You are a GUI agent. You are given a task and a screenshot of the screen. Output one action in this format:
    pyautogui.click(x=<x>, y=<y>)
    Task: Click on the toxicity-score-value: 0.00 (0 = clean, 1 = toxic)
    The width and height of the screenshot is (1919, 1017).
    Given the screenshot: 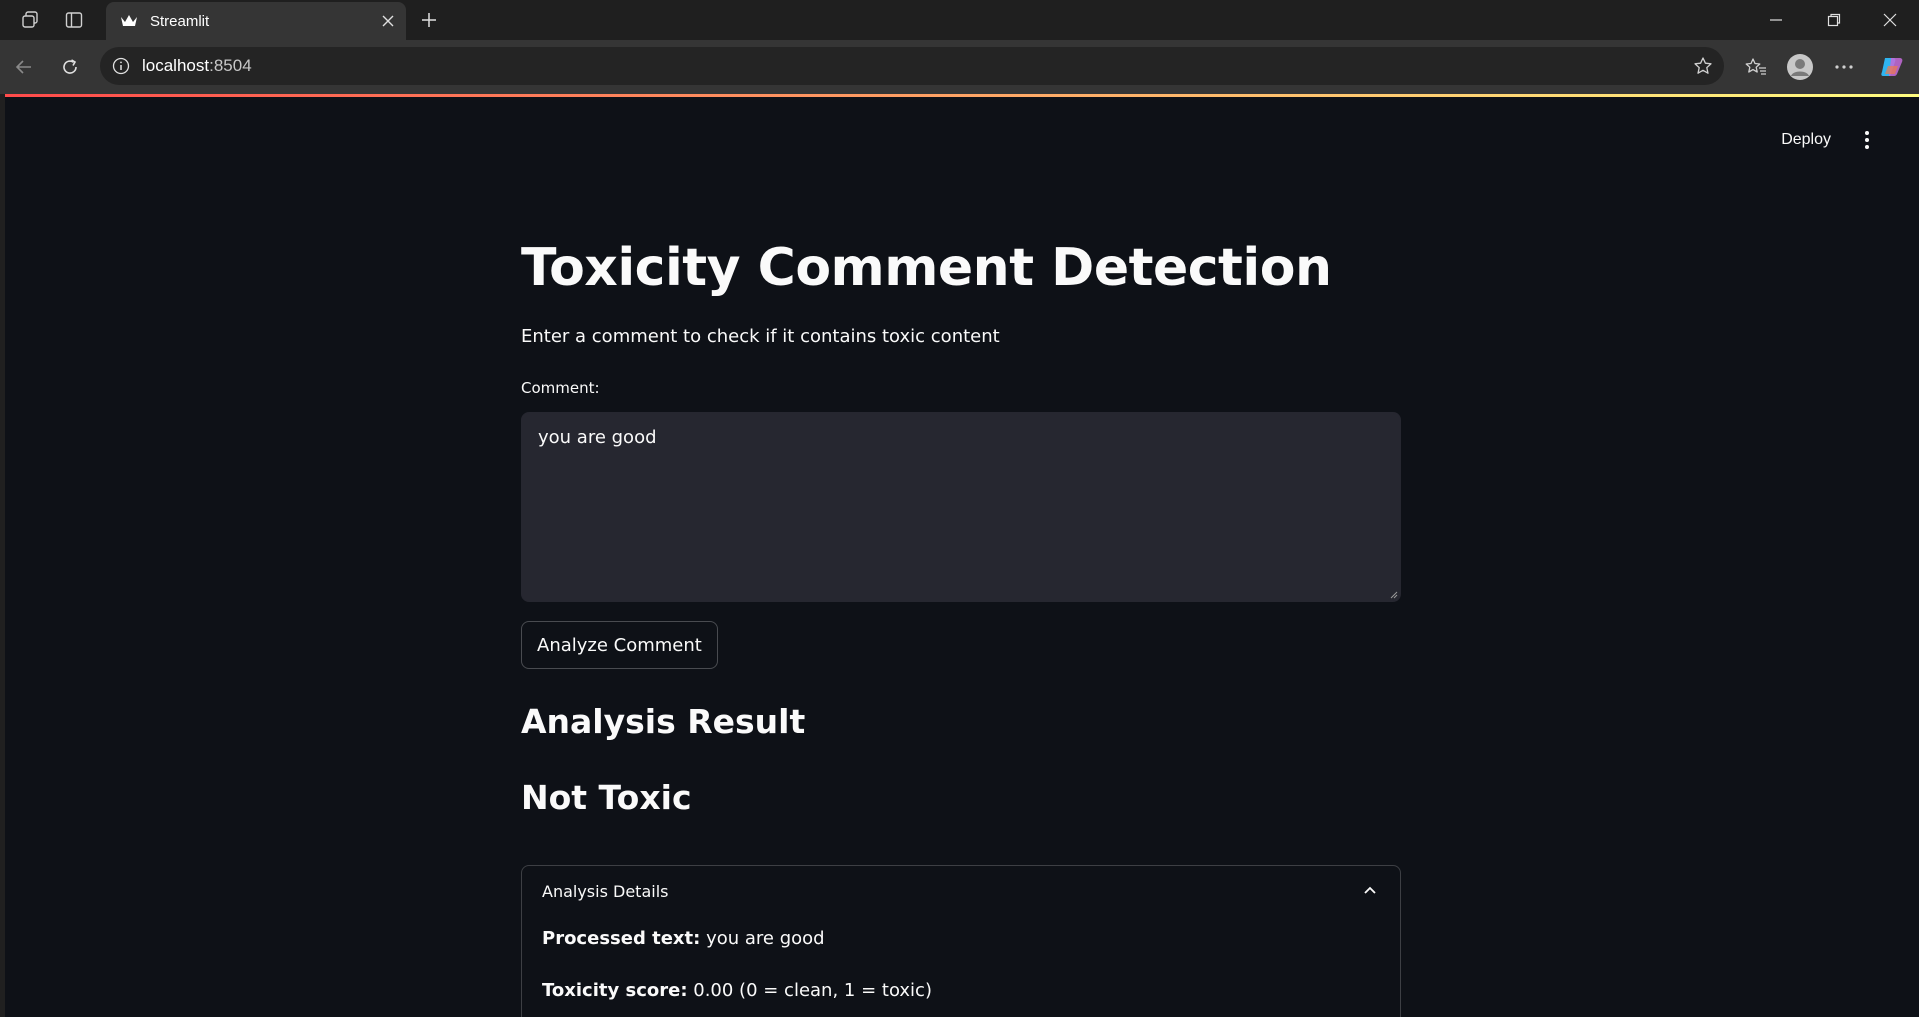 What is the action you would take?
    pyautogui.click(x=812, y=990)
    